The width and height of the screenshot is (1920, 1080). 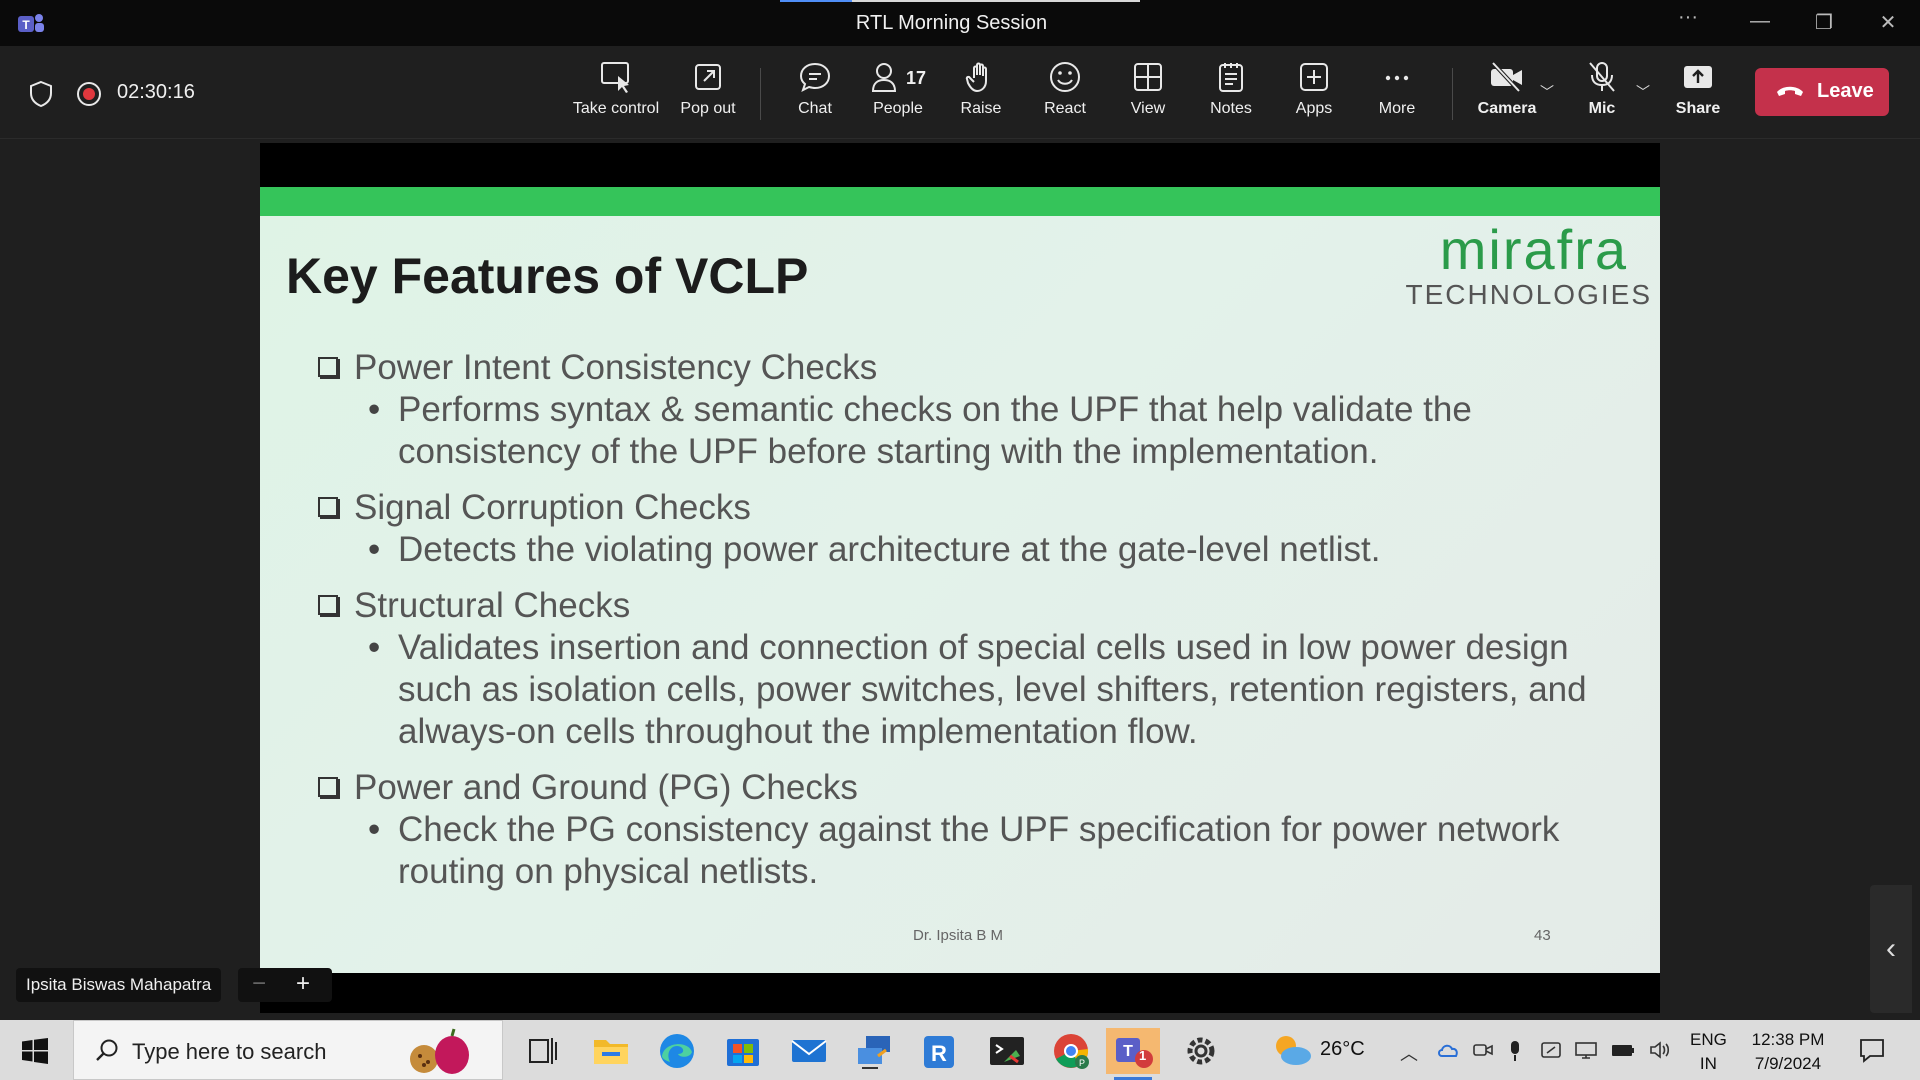 What do you see at coordinates (958, 935) in the screenshot?
I see `slide-footer-author: Dr. Ipsita B M` at bounding box center [958, 935].